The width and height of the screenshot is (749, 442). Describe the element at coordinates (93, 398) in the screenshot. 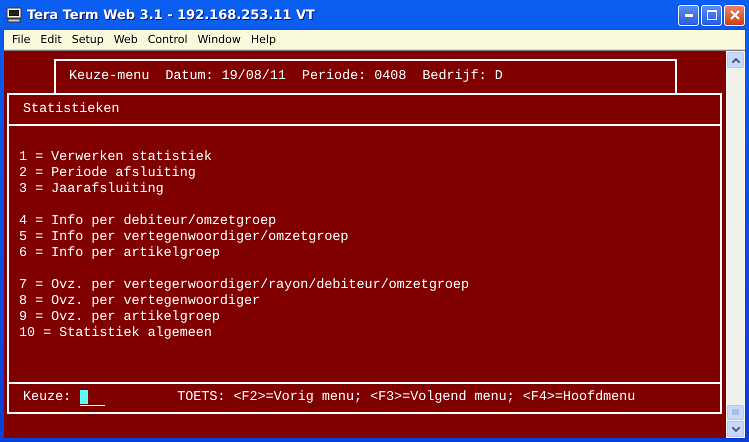

I see `input-field` at that location.